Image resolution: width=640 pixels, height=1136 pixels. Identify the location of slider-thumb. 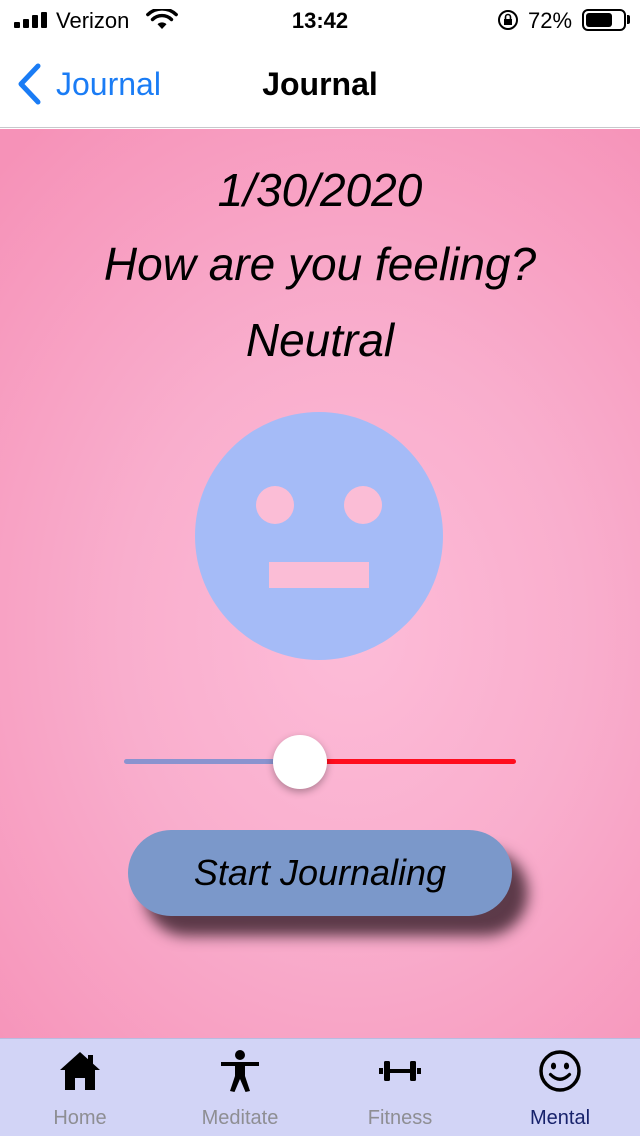
(300, 762).